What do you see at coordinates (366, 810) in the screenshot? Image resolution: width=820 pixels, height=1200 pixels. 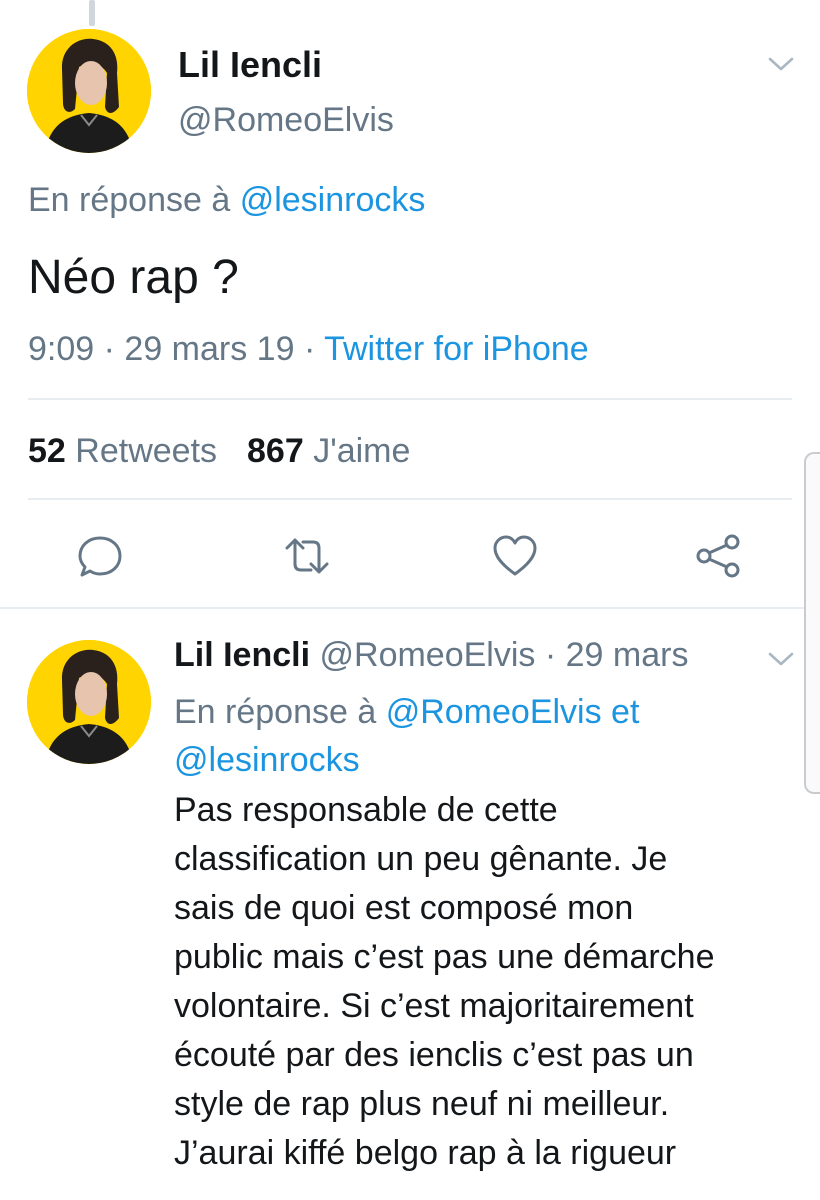 I see `reply-text-line: Pas responsable de cette` at bounding box center [366, 810].